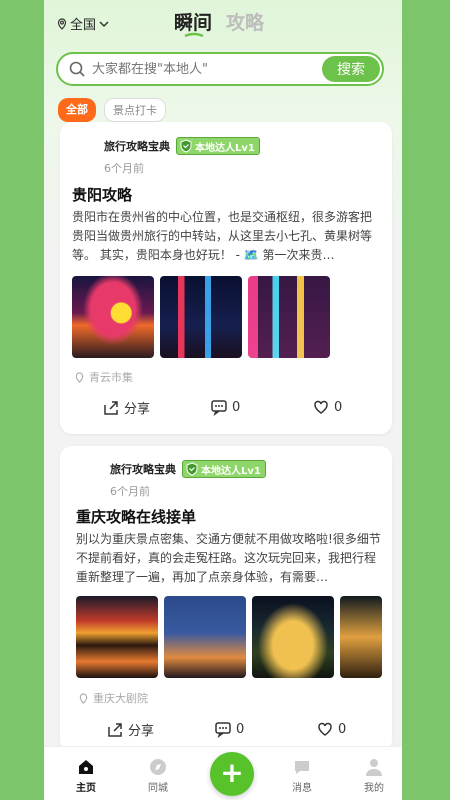  I want to click on chevron-down-icon, so click(104, 23).